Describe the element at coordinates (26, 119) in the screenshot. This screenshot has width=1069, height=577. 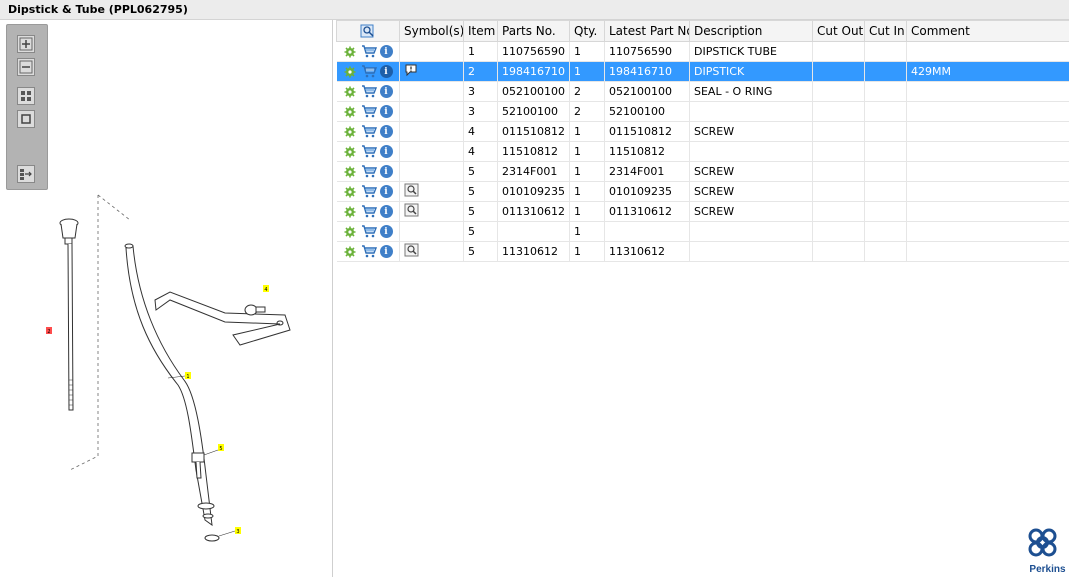
I see `fit-window-button` at that location.